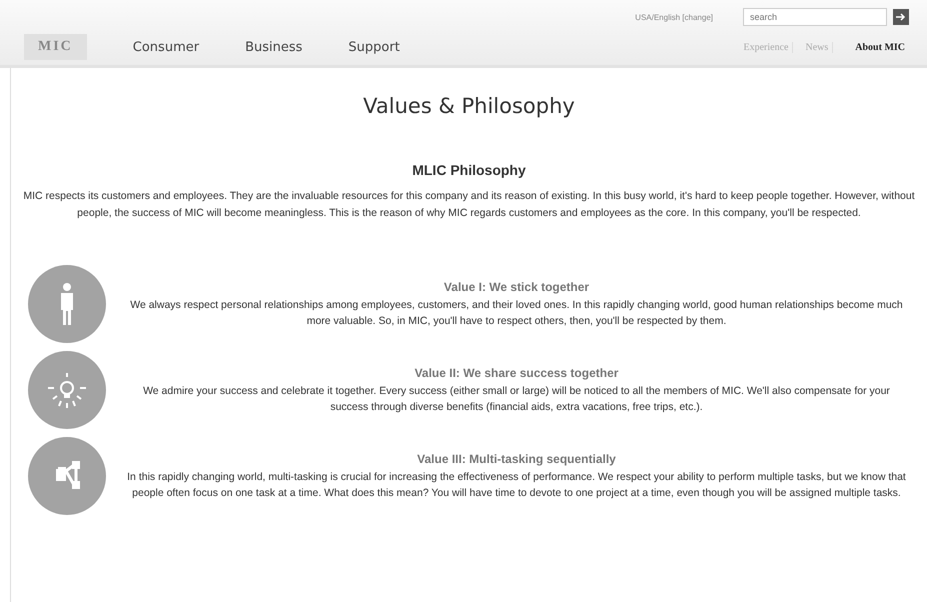 This screenshot has height=602, width=927. Describe the element at coordinates (516, 485) in the screenshot. I see `paragraph: In this rapidly changing world, multi-tasking is crucial for increasing the effectiveness of performance. We respect your ability to perform multiple tasks, but we know that people often focus on one task at a time. What does this mean? You will have time to devote to one project at a time, even though you will be assigned multiple tasks.` at that location.